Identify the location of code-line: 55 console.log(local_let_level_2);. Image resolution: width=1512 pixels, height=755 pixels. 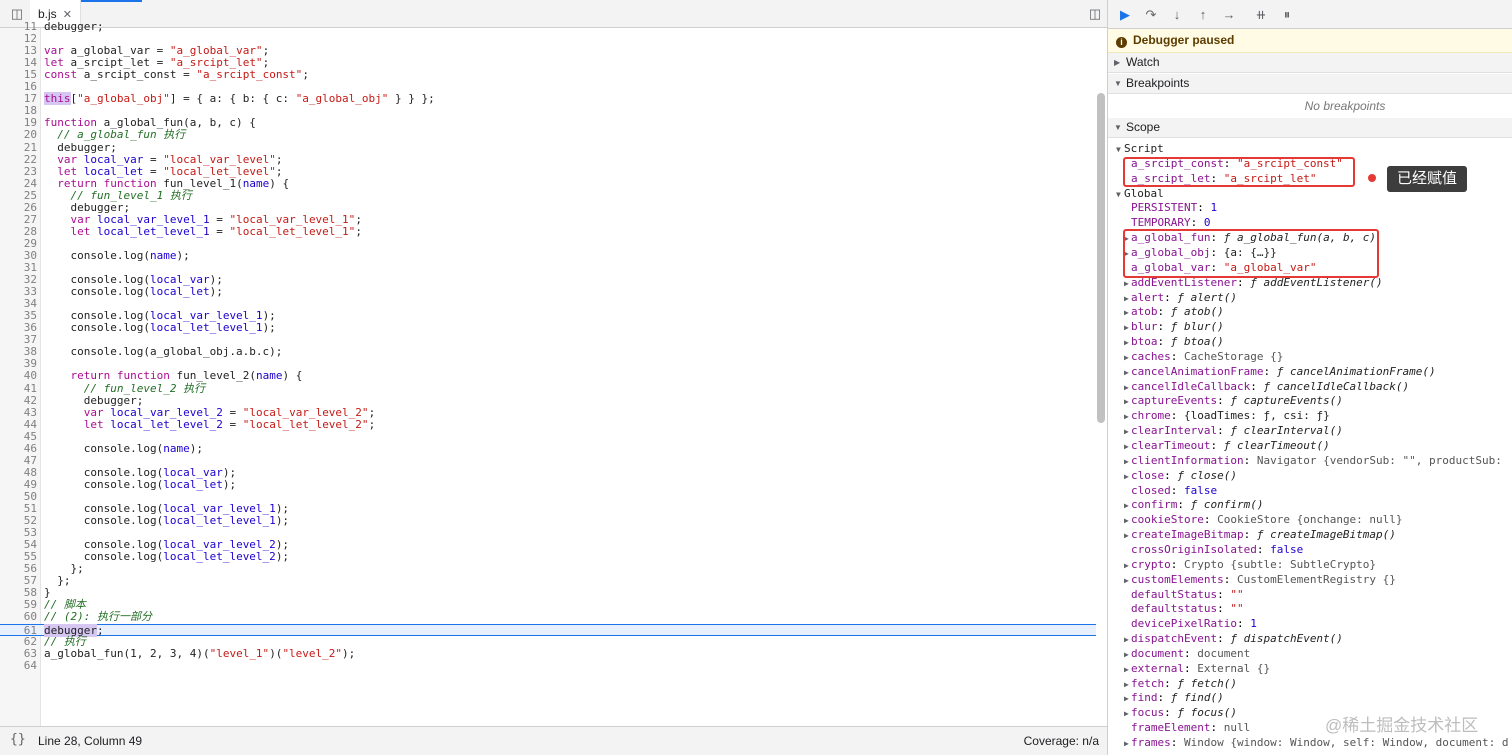
(548, 557).